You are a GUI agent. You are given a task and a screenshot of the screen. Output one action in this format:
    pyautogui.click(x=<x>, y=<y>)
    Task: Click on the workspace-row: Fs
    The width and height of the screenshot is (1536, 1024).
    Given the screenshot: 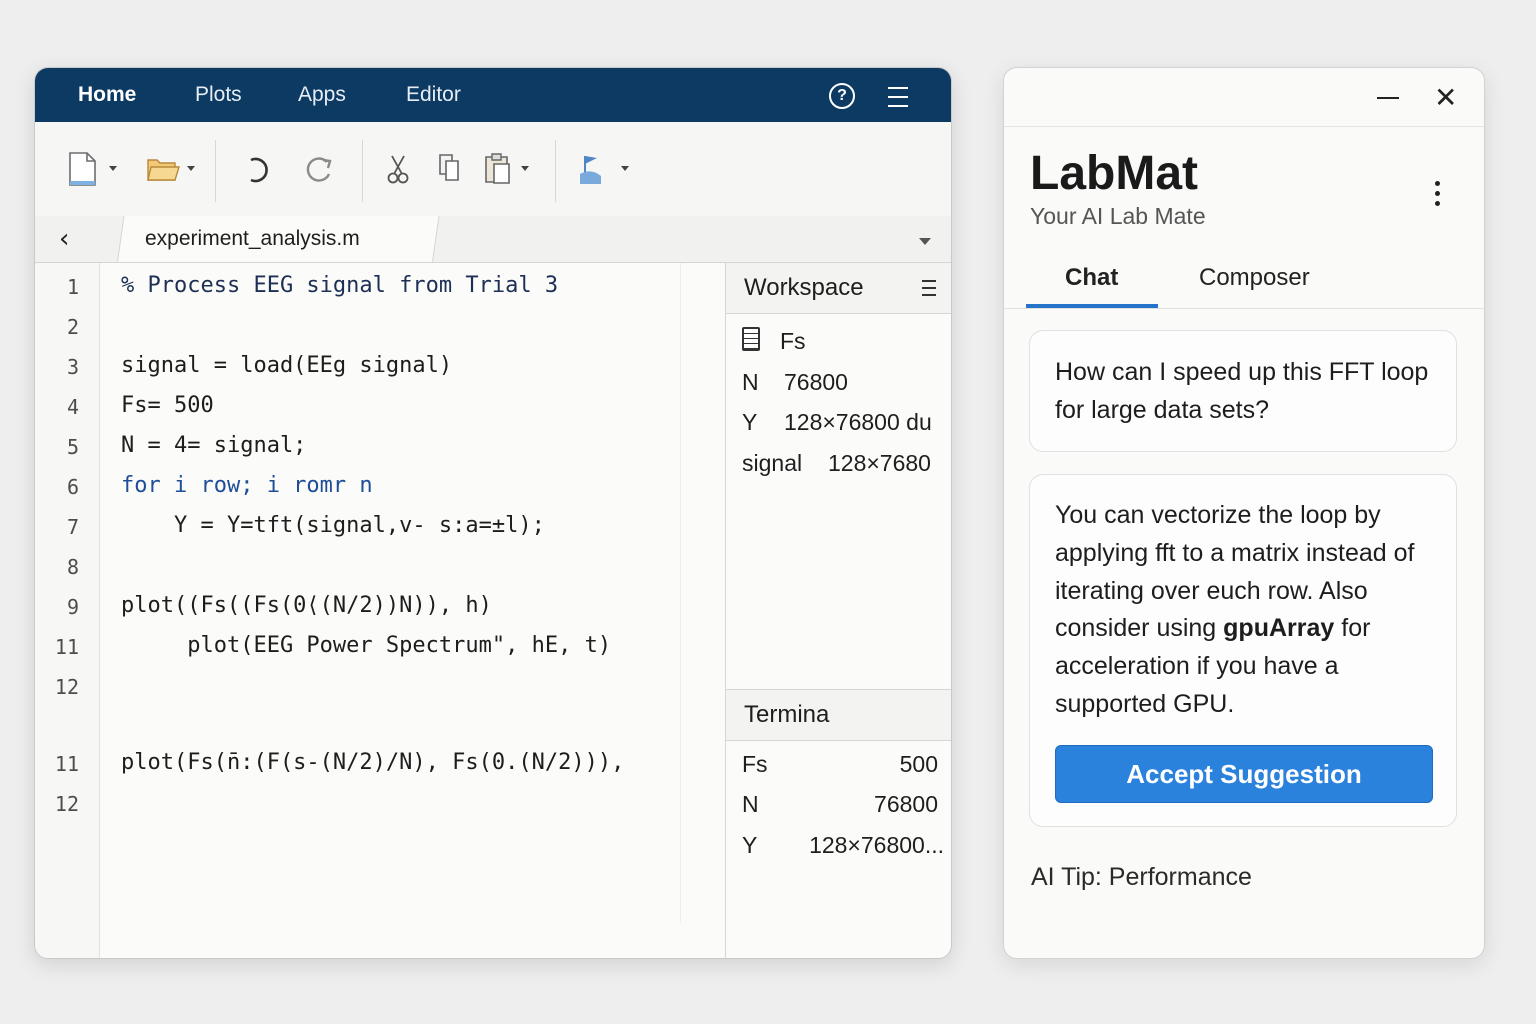 What is the action you would take?
    pyautogui.click(x=774, y=341)
    